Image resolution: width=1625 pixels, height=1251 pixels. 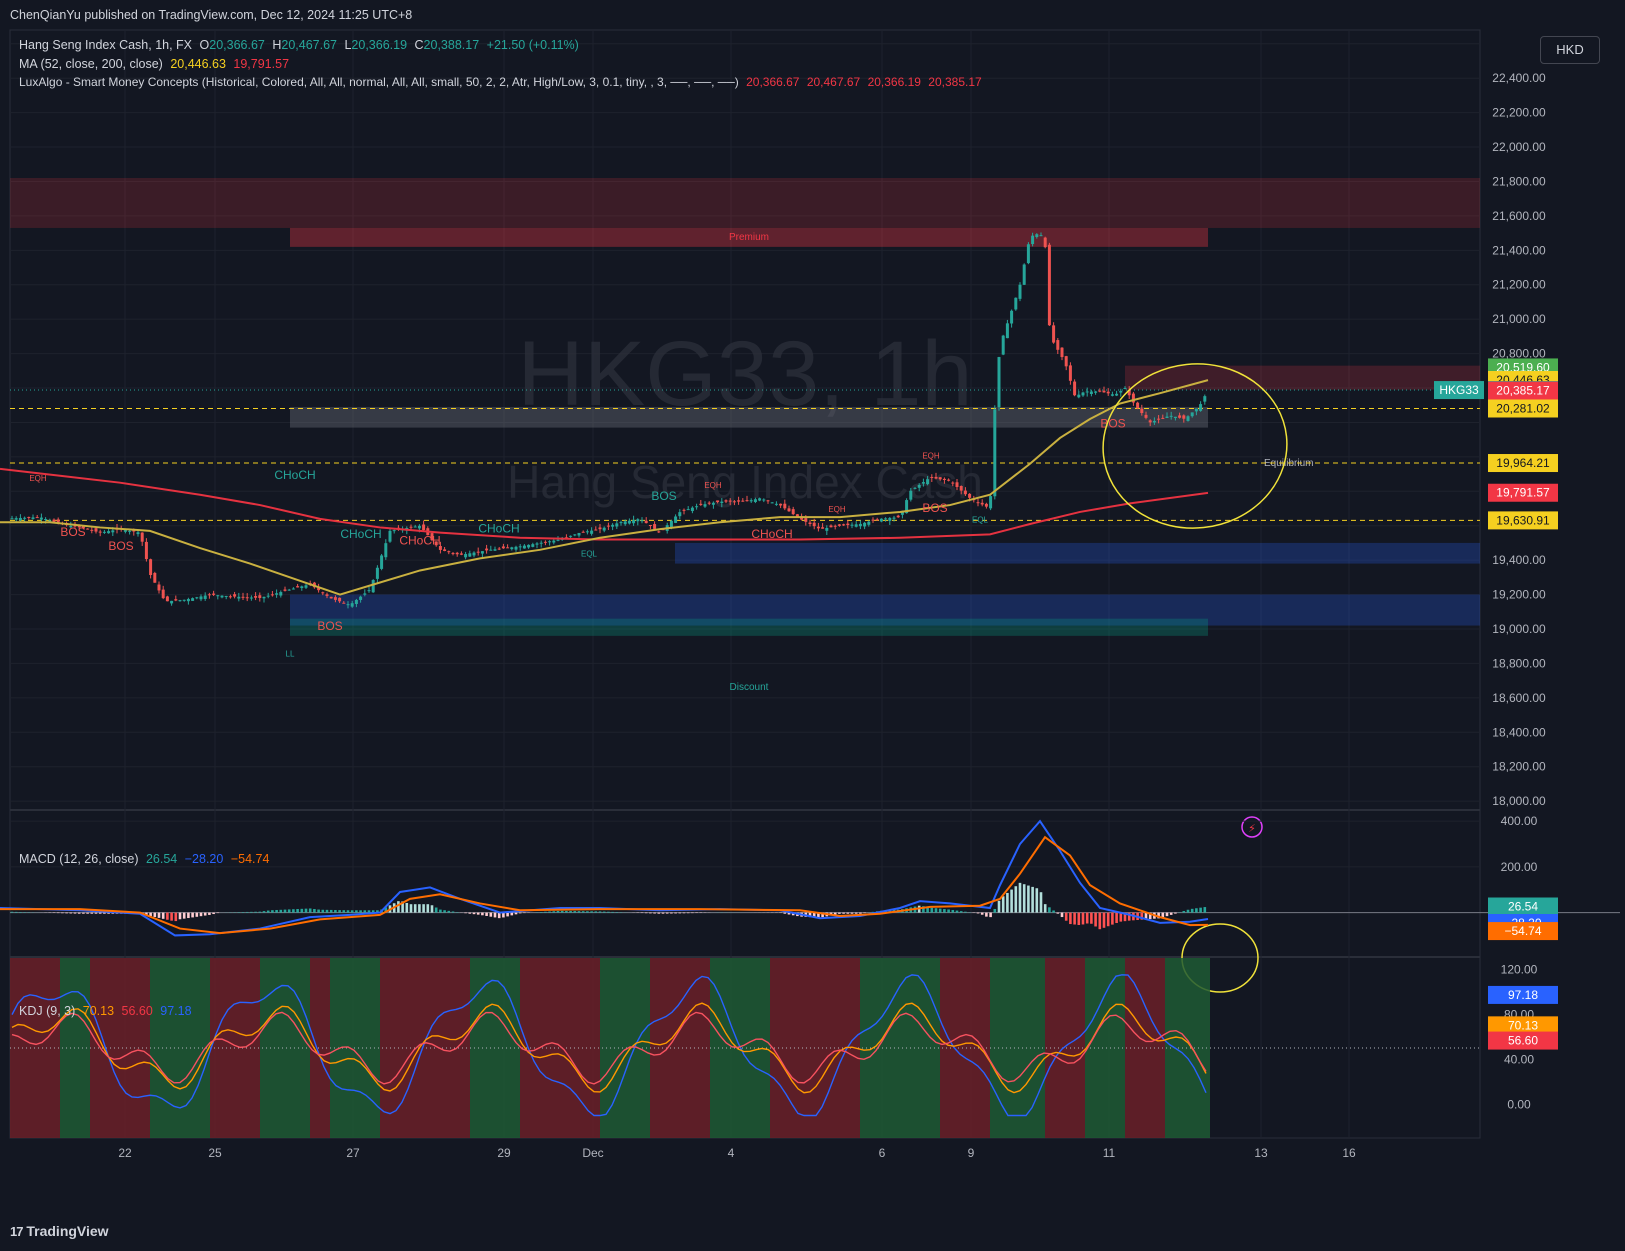 What do you see at coordinates (91, 64) in the screenshot?
I see `ma-label: MA (52, close, 200, close)` at bounding box center [91, 64].